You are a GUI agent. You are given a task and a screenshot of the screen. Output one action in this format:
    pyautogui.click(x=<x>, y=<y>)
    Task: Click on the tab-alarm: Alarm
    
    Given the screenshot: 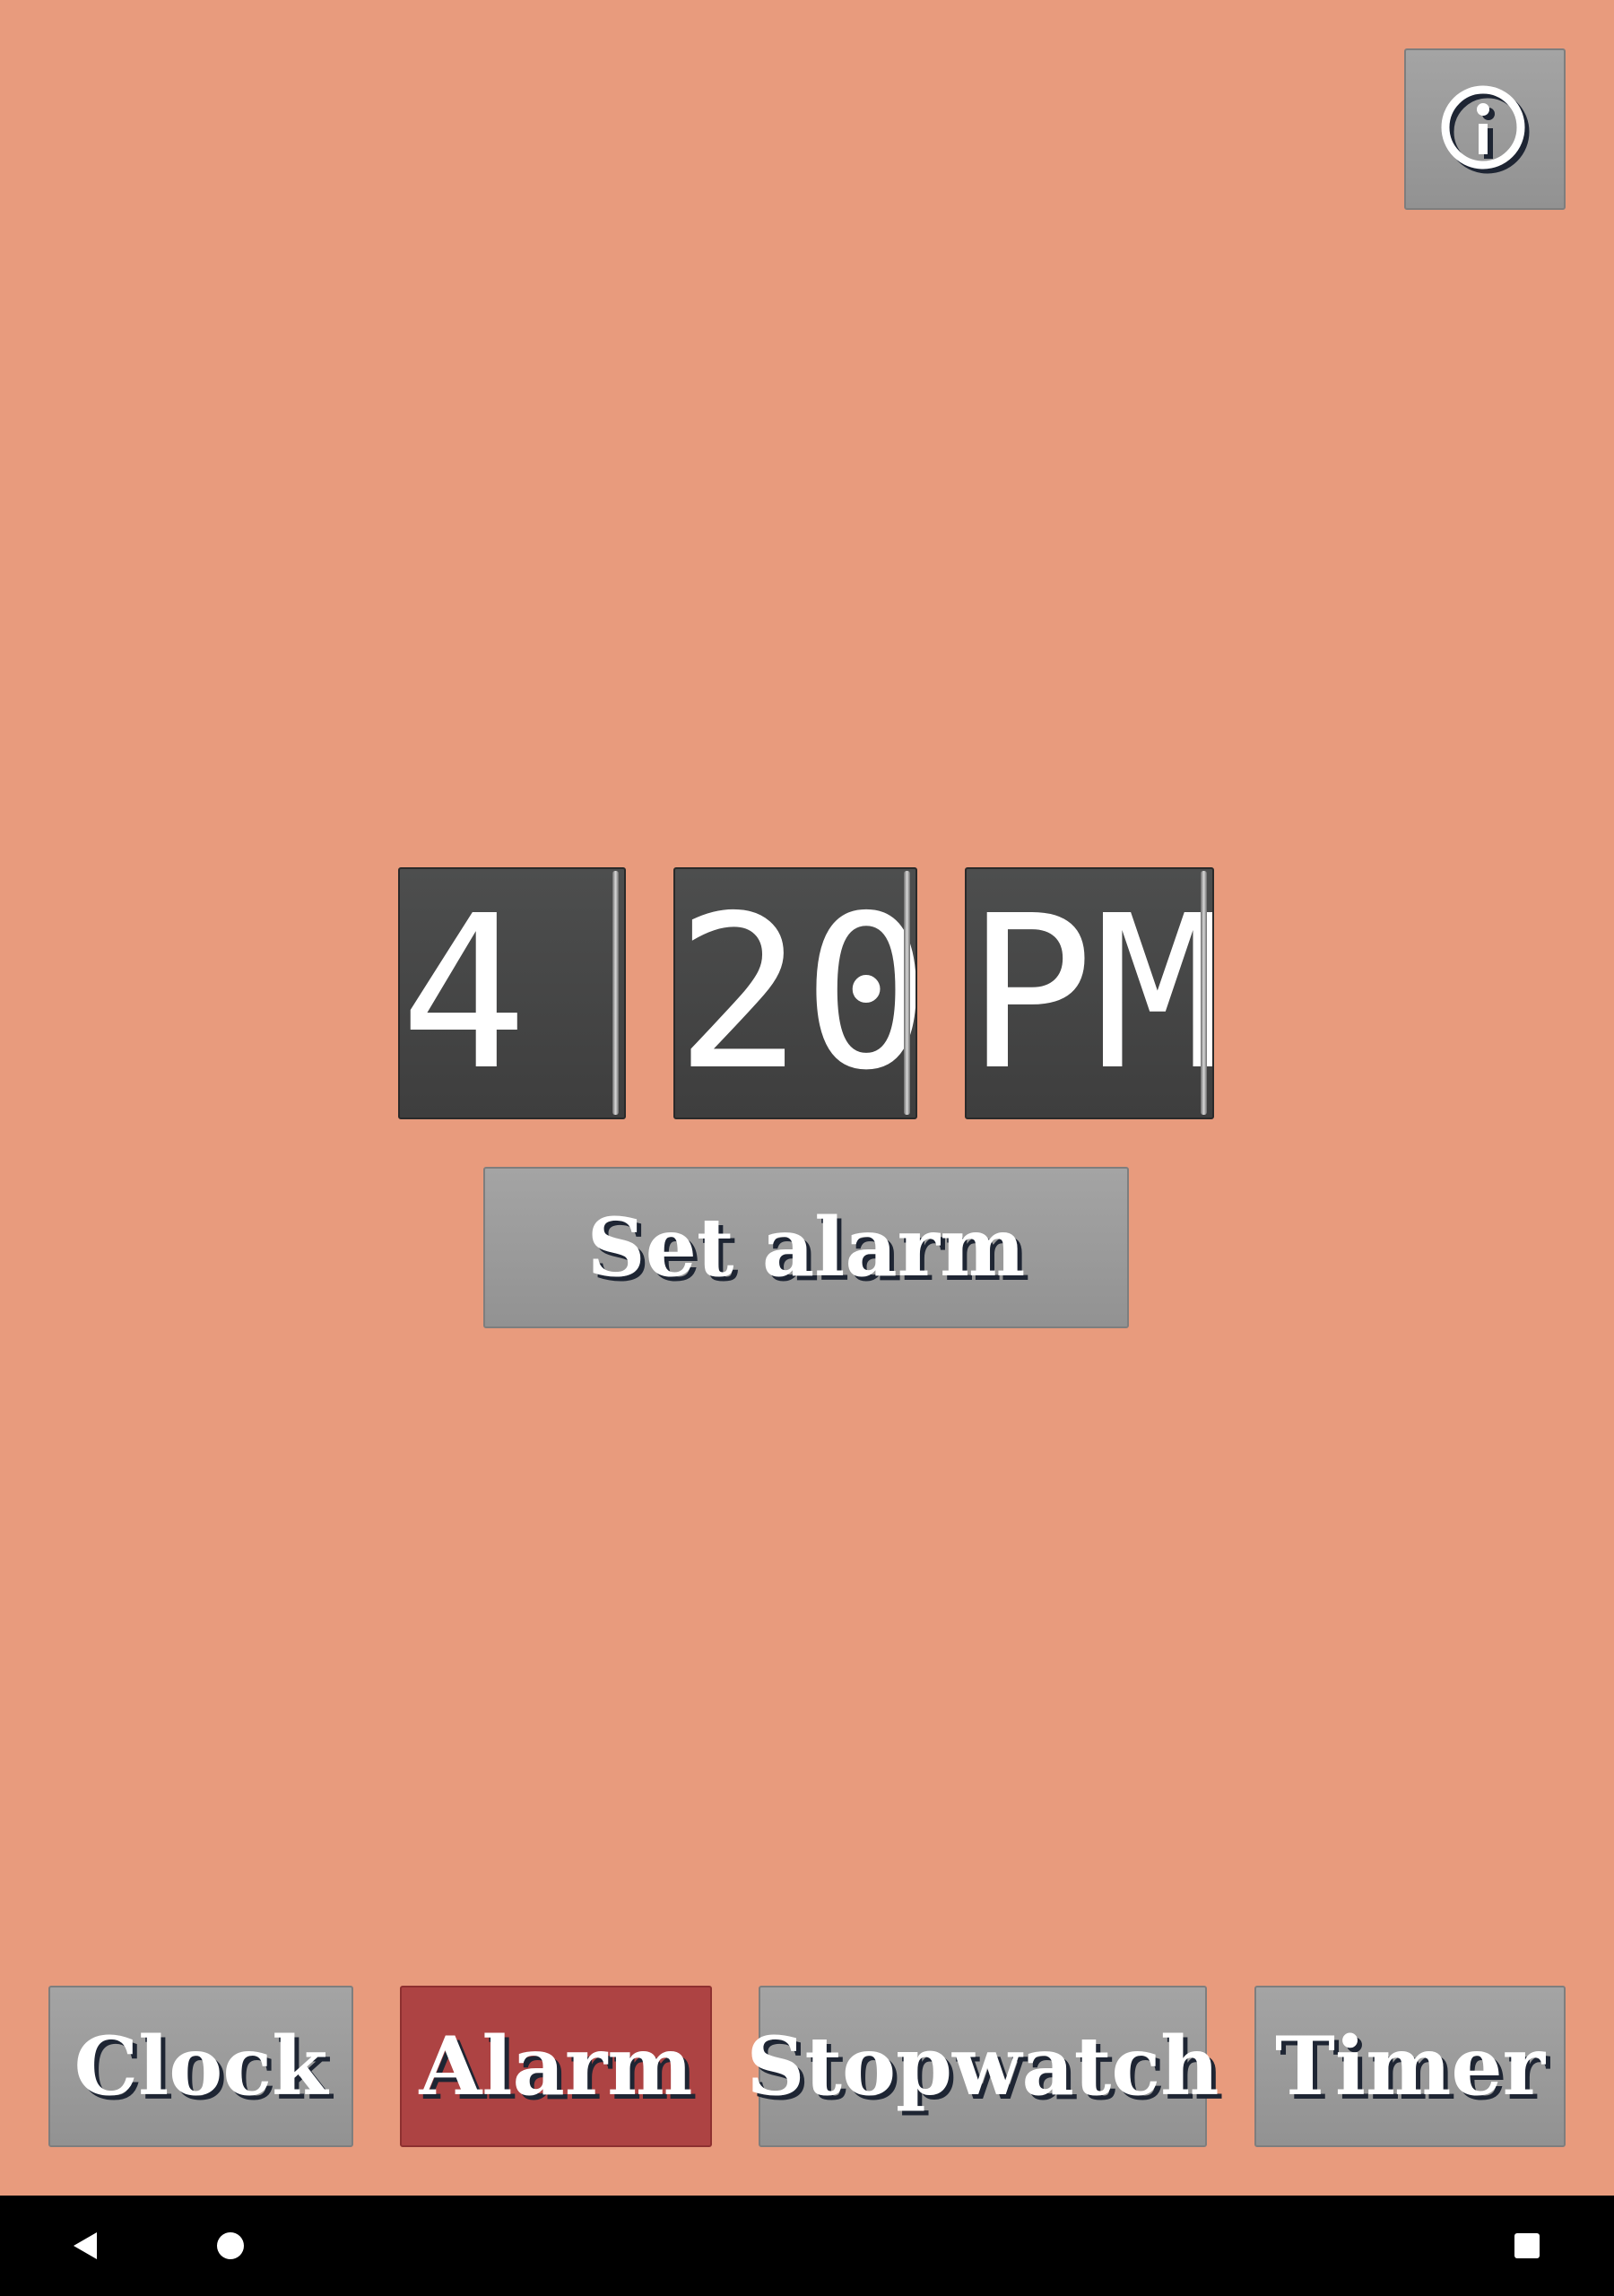 What is the action you would take?
    pyautogui.click(x=556, y=2066)
    